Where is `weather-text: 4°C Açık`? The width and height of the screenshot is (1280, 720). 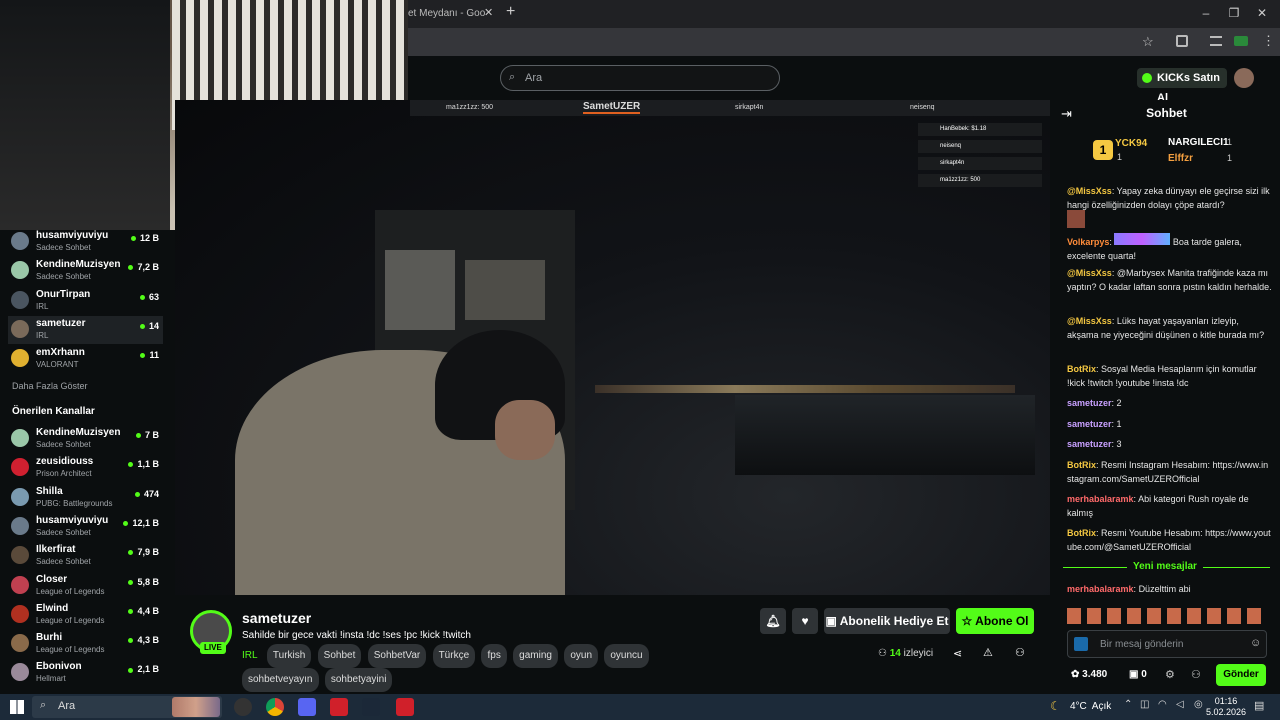
weather-text: 4°C Açık is located at coordinates (1090, 706).